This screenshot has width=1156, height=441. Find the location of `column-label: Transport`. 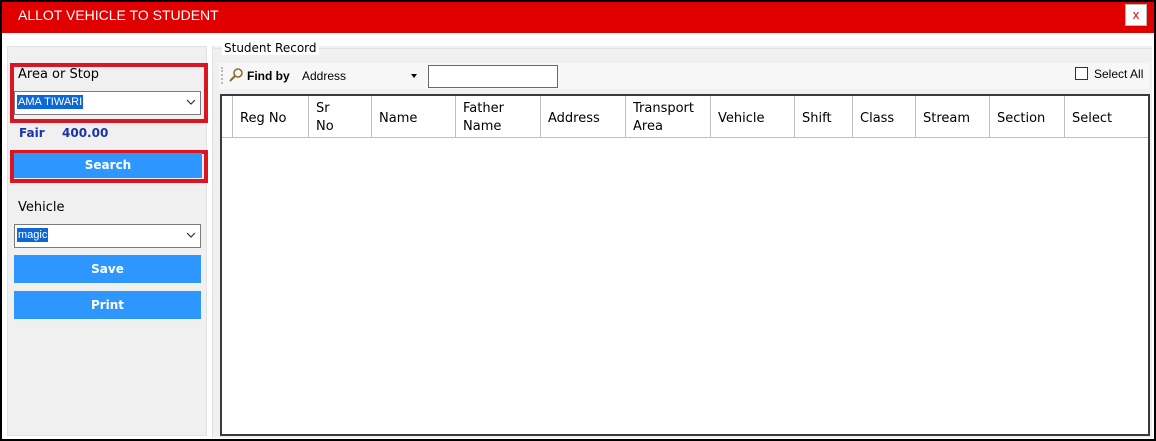

column-label: Transport is located at coordinates (664, 108).